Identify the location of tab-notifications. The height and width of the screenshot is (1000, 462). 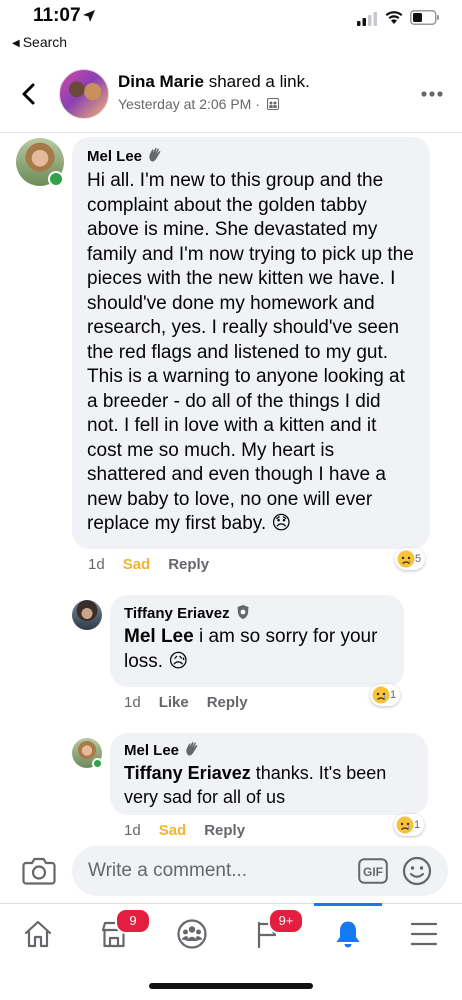
(348, 935).